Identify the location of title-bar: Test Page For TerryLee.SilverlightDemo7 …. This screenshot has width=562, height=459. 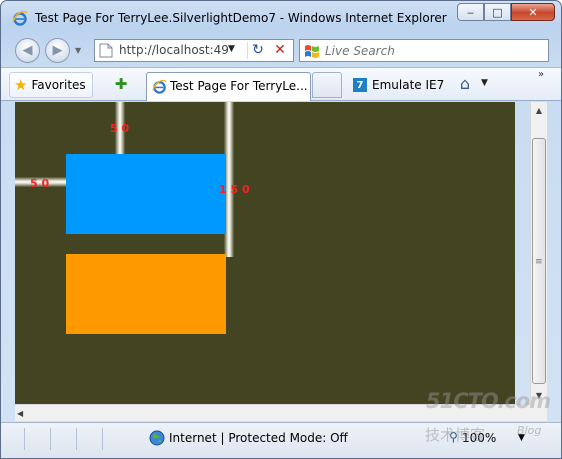
(281, 18).